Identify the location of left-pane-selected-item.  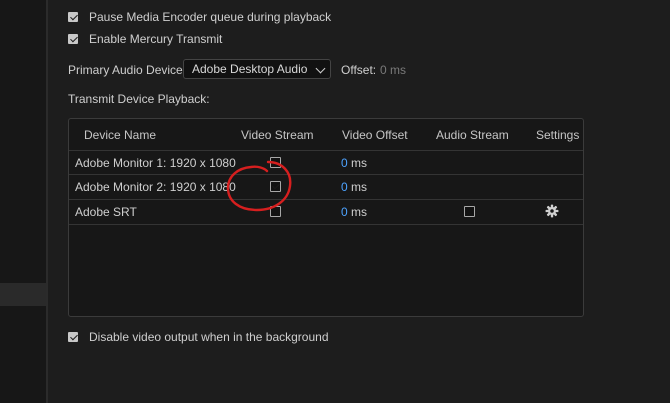
(23, 294).